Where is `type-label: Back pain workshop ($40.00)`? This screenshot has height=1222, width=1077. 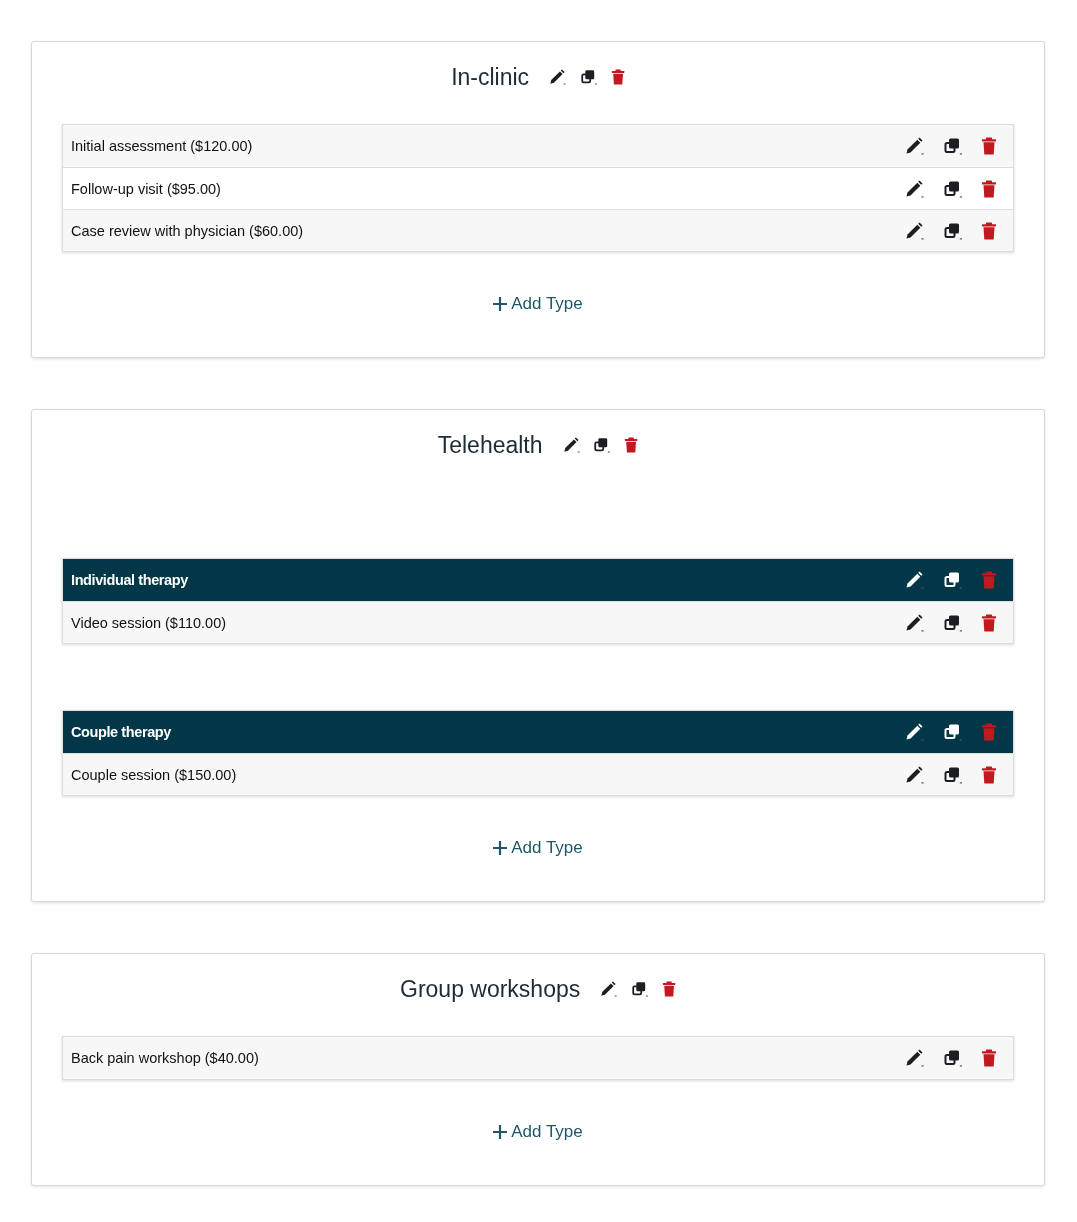
type-label: Back pain workshop ($40.00) is located at coordinates (165, 1058).